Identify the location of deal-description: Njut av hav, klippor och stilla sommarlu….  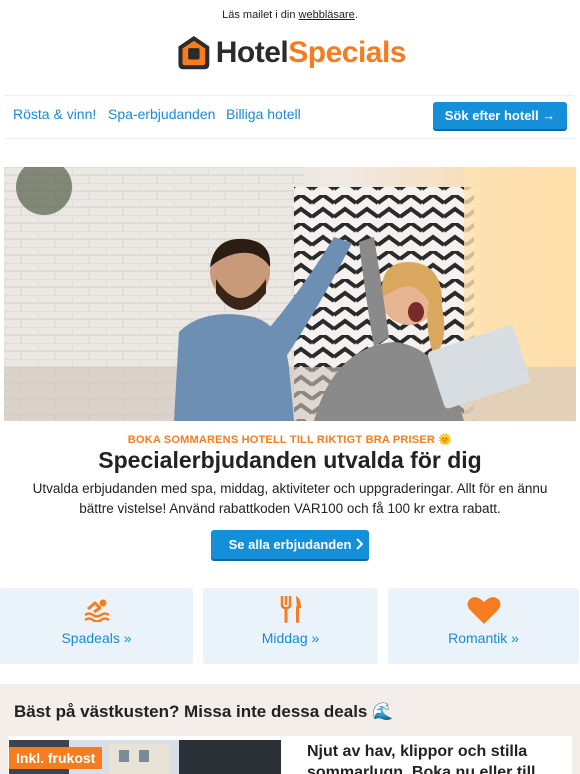
(421, 758).